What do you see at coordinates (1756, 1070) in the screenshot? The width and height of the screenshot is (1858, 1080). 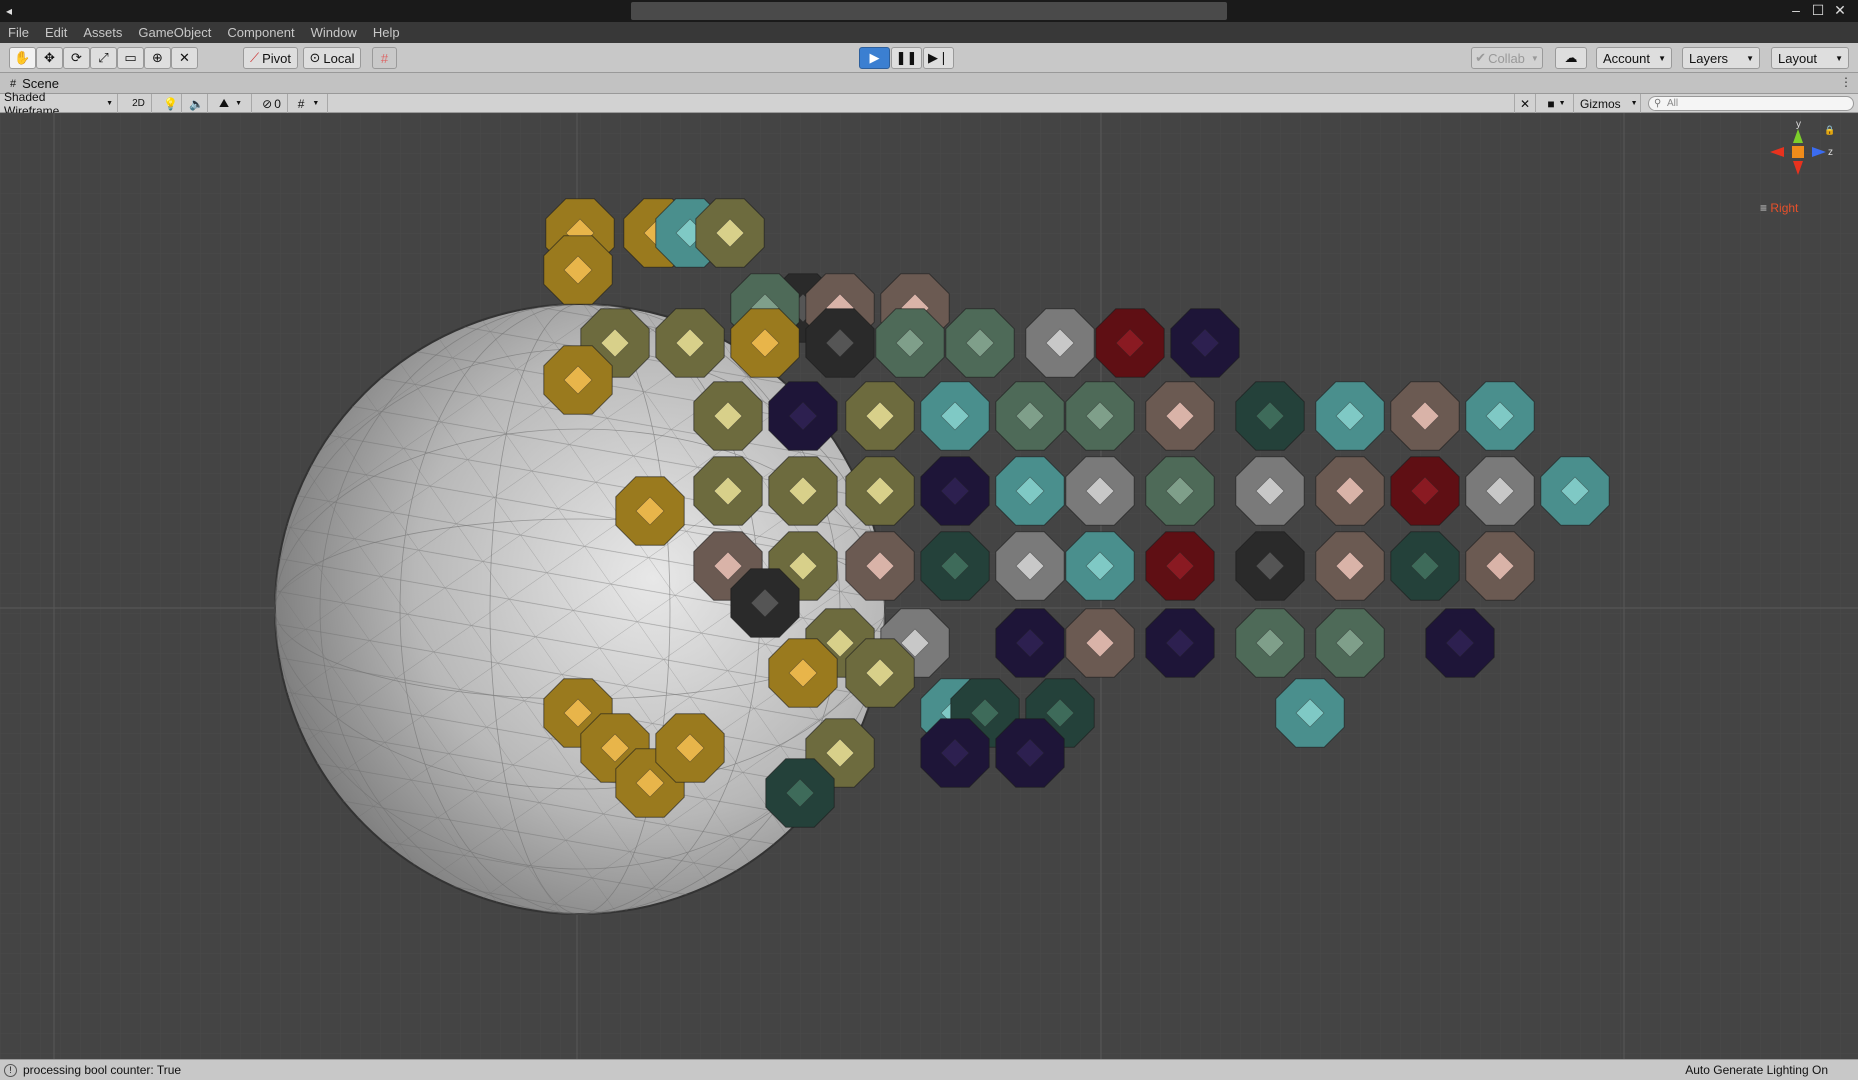 I see `lighting-status: Auto Generate Lighting On` at bounding box center [1756, 1070].